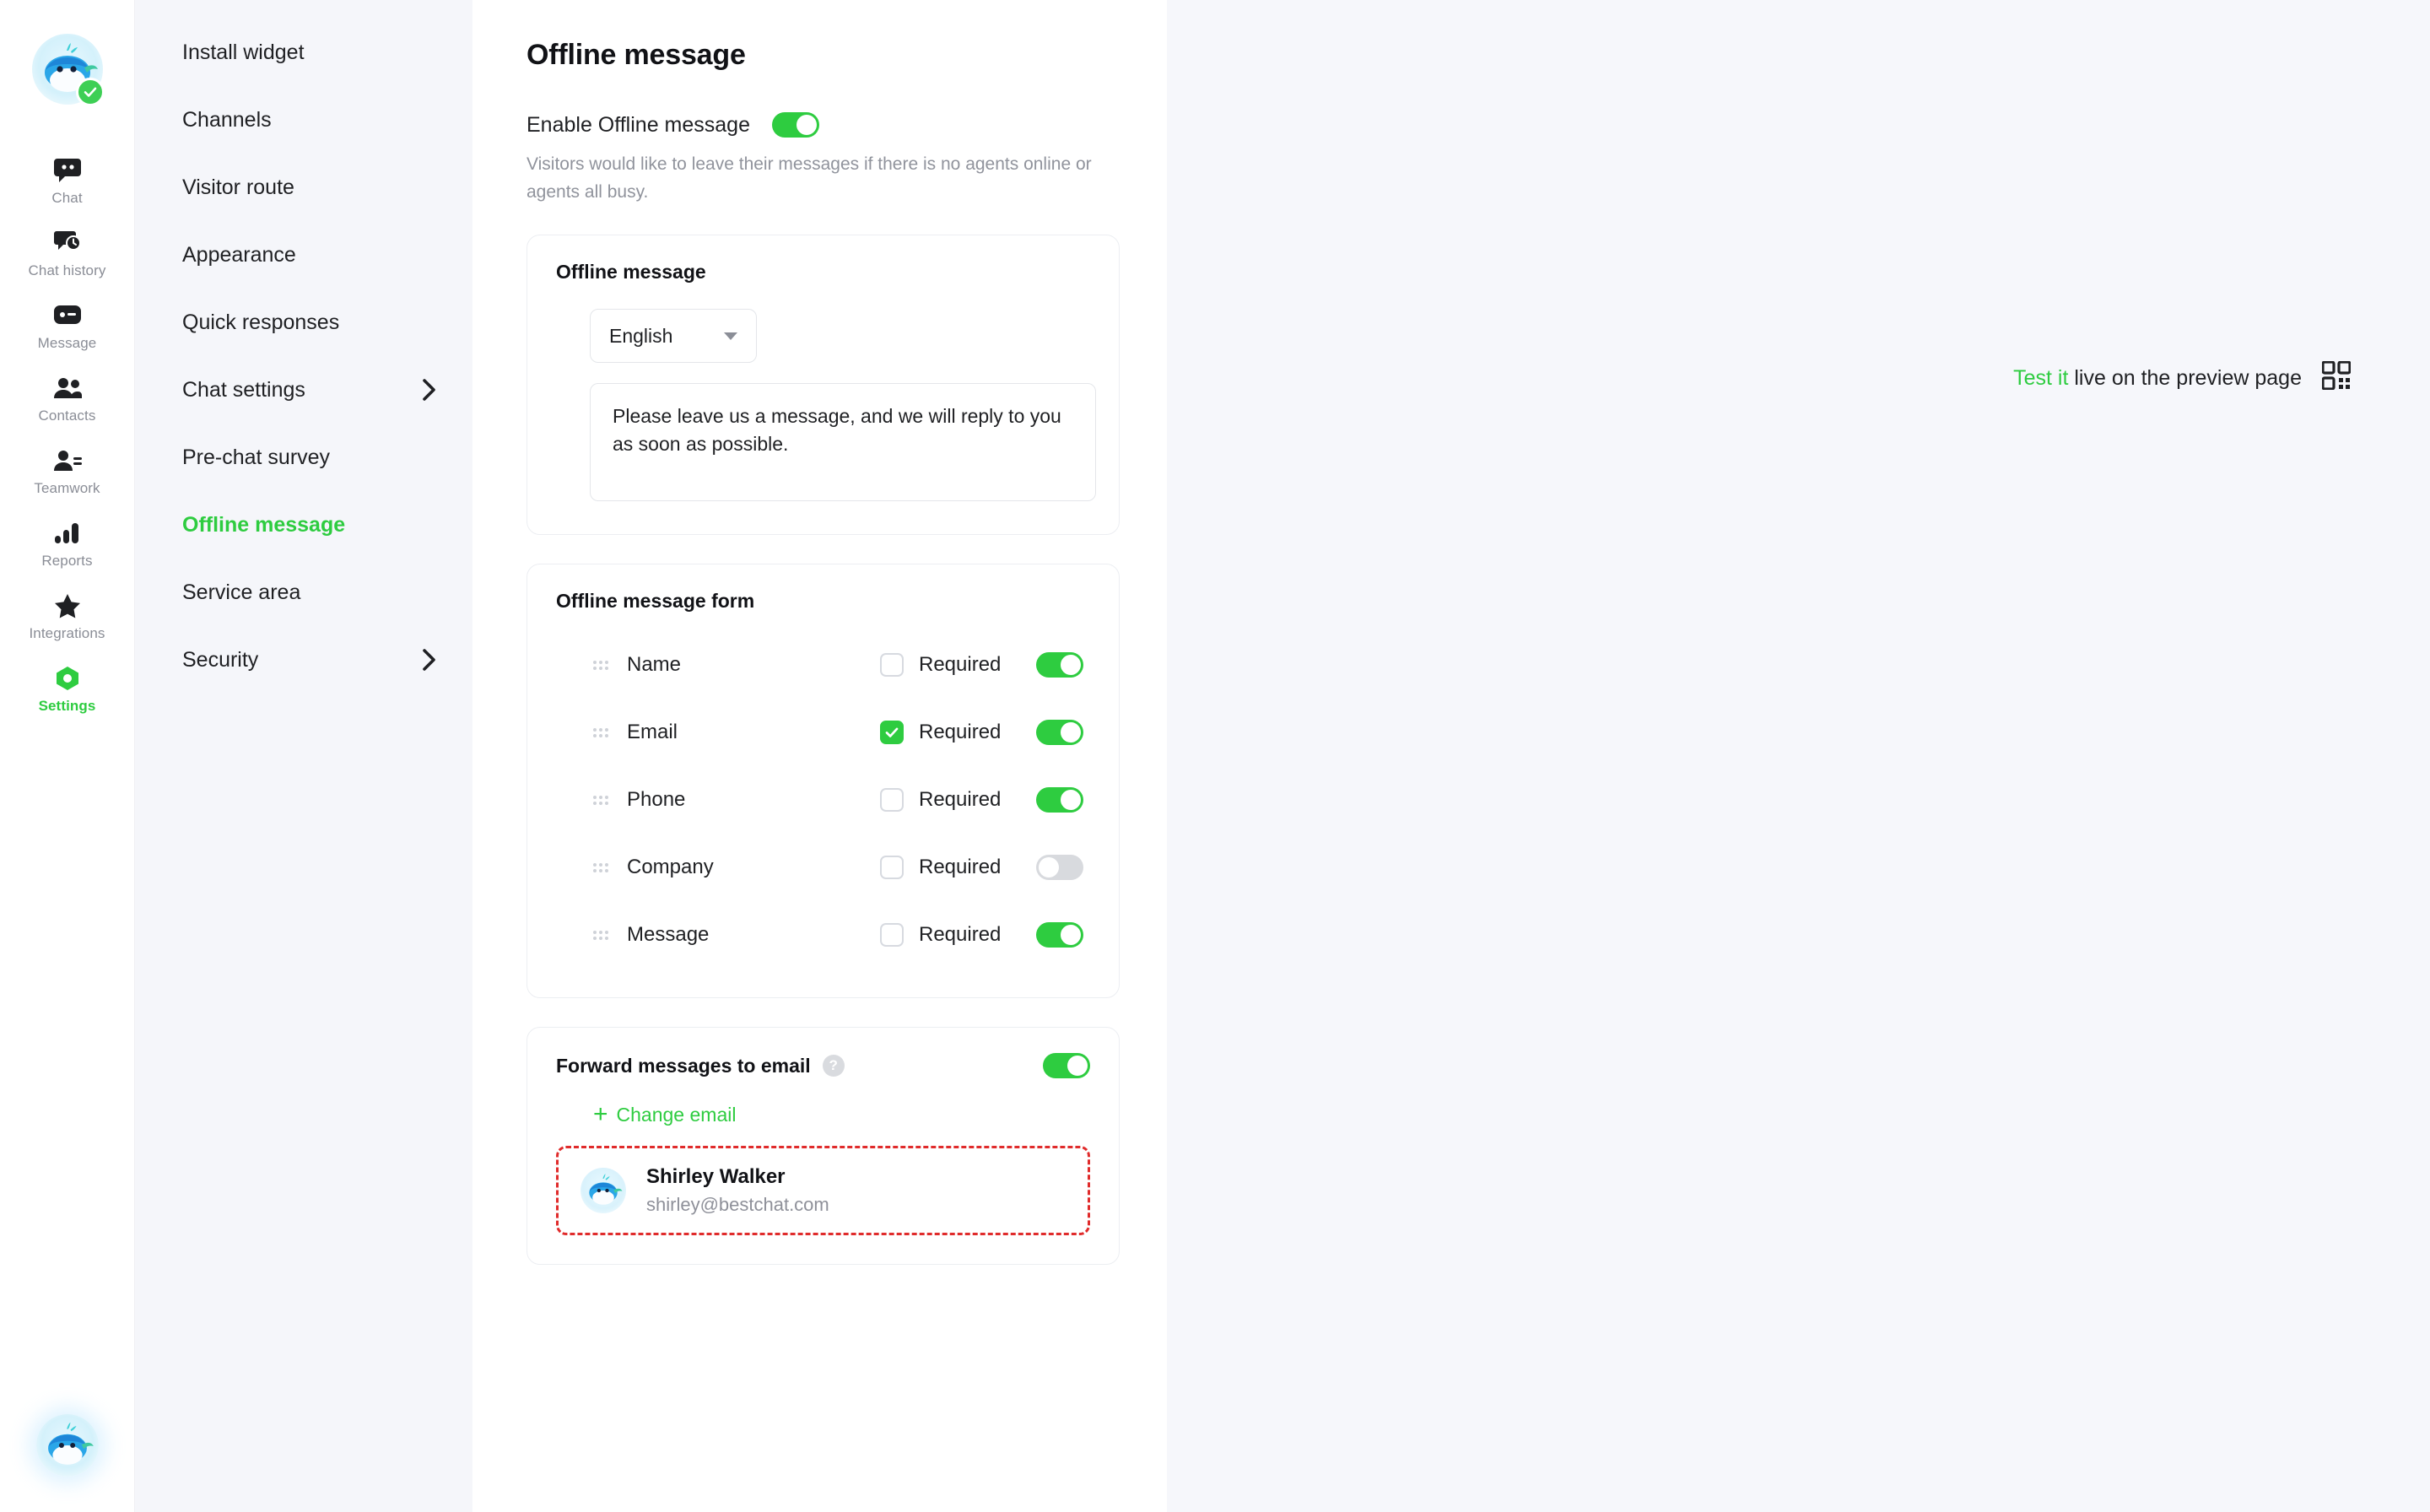 The width and height of the screenshot is (2430, 1512). What do you see at coordinates (90, 92) in the screenshot?
I see `online-status-badge` at bounding box center [90, 92].